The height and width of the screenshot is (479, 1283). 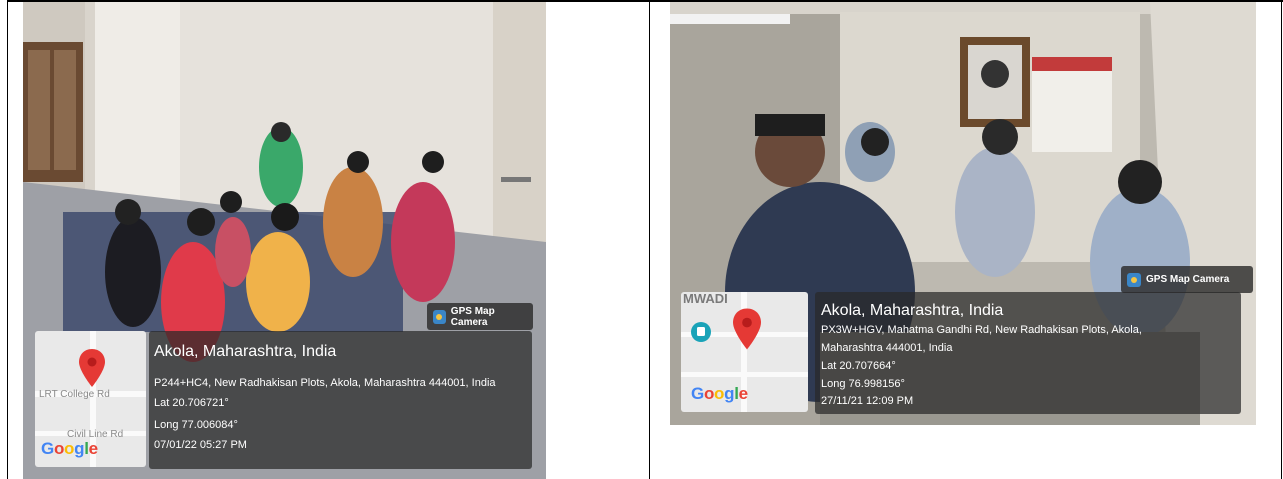 I want to click on location-latitude: Lat 20.706721°, so click(x=191, y=403).